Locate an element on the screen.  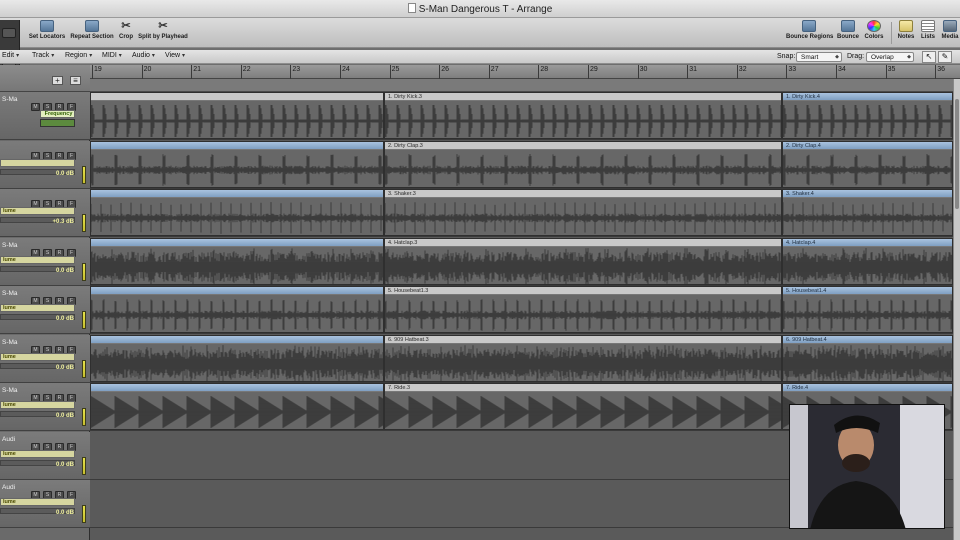
region-name: 5. Housebeat1.4 is located at coordinates (867, 291).